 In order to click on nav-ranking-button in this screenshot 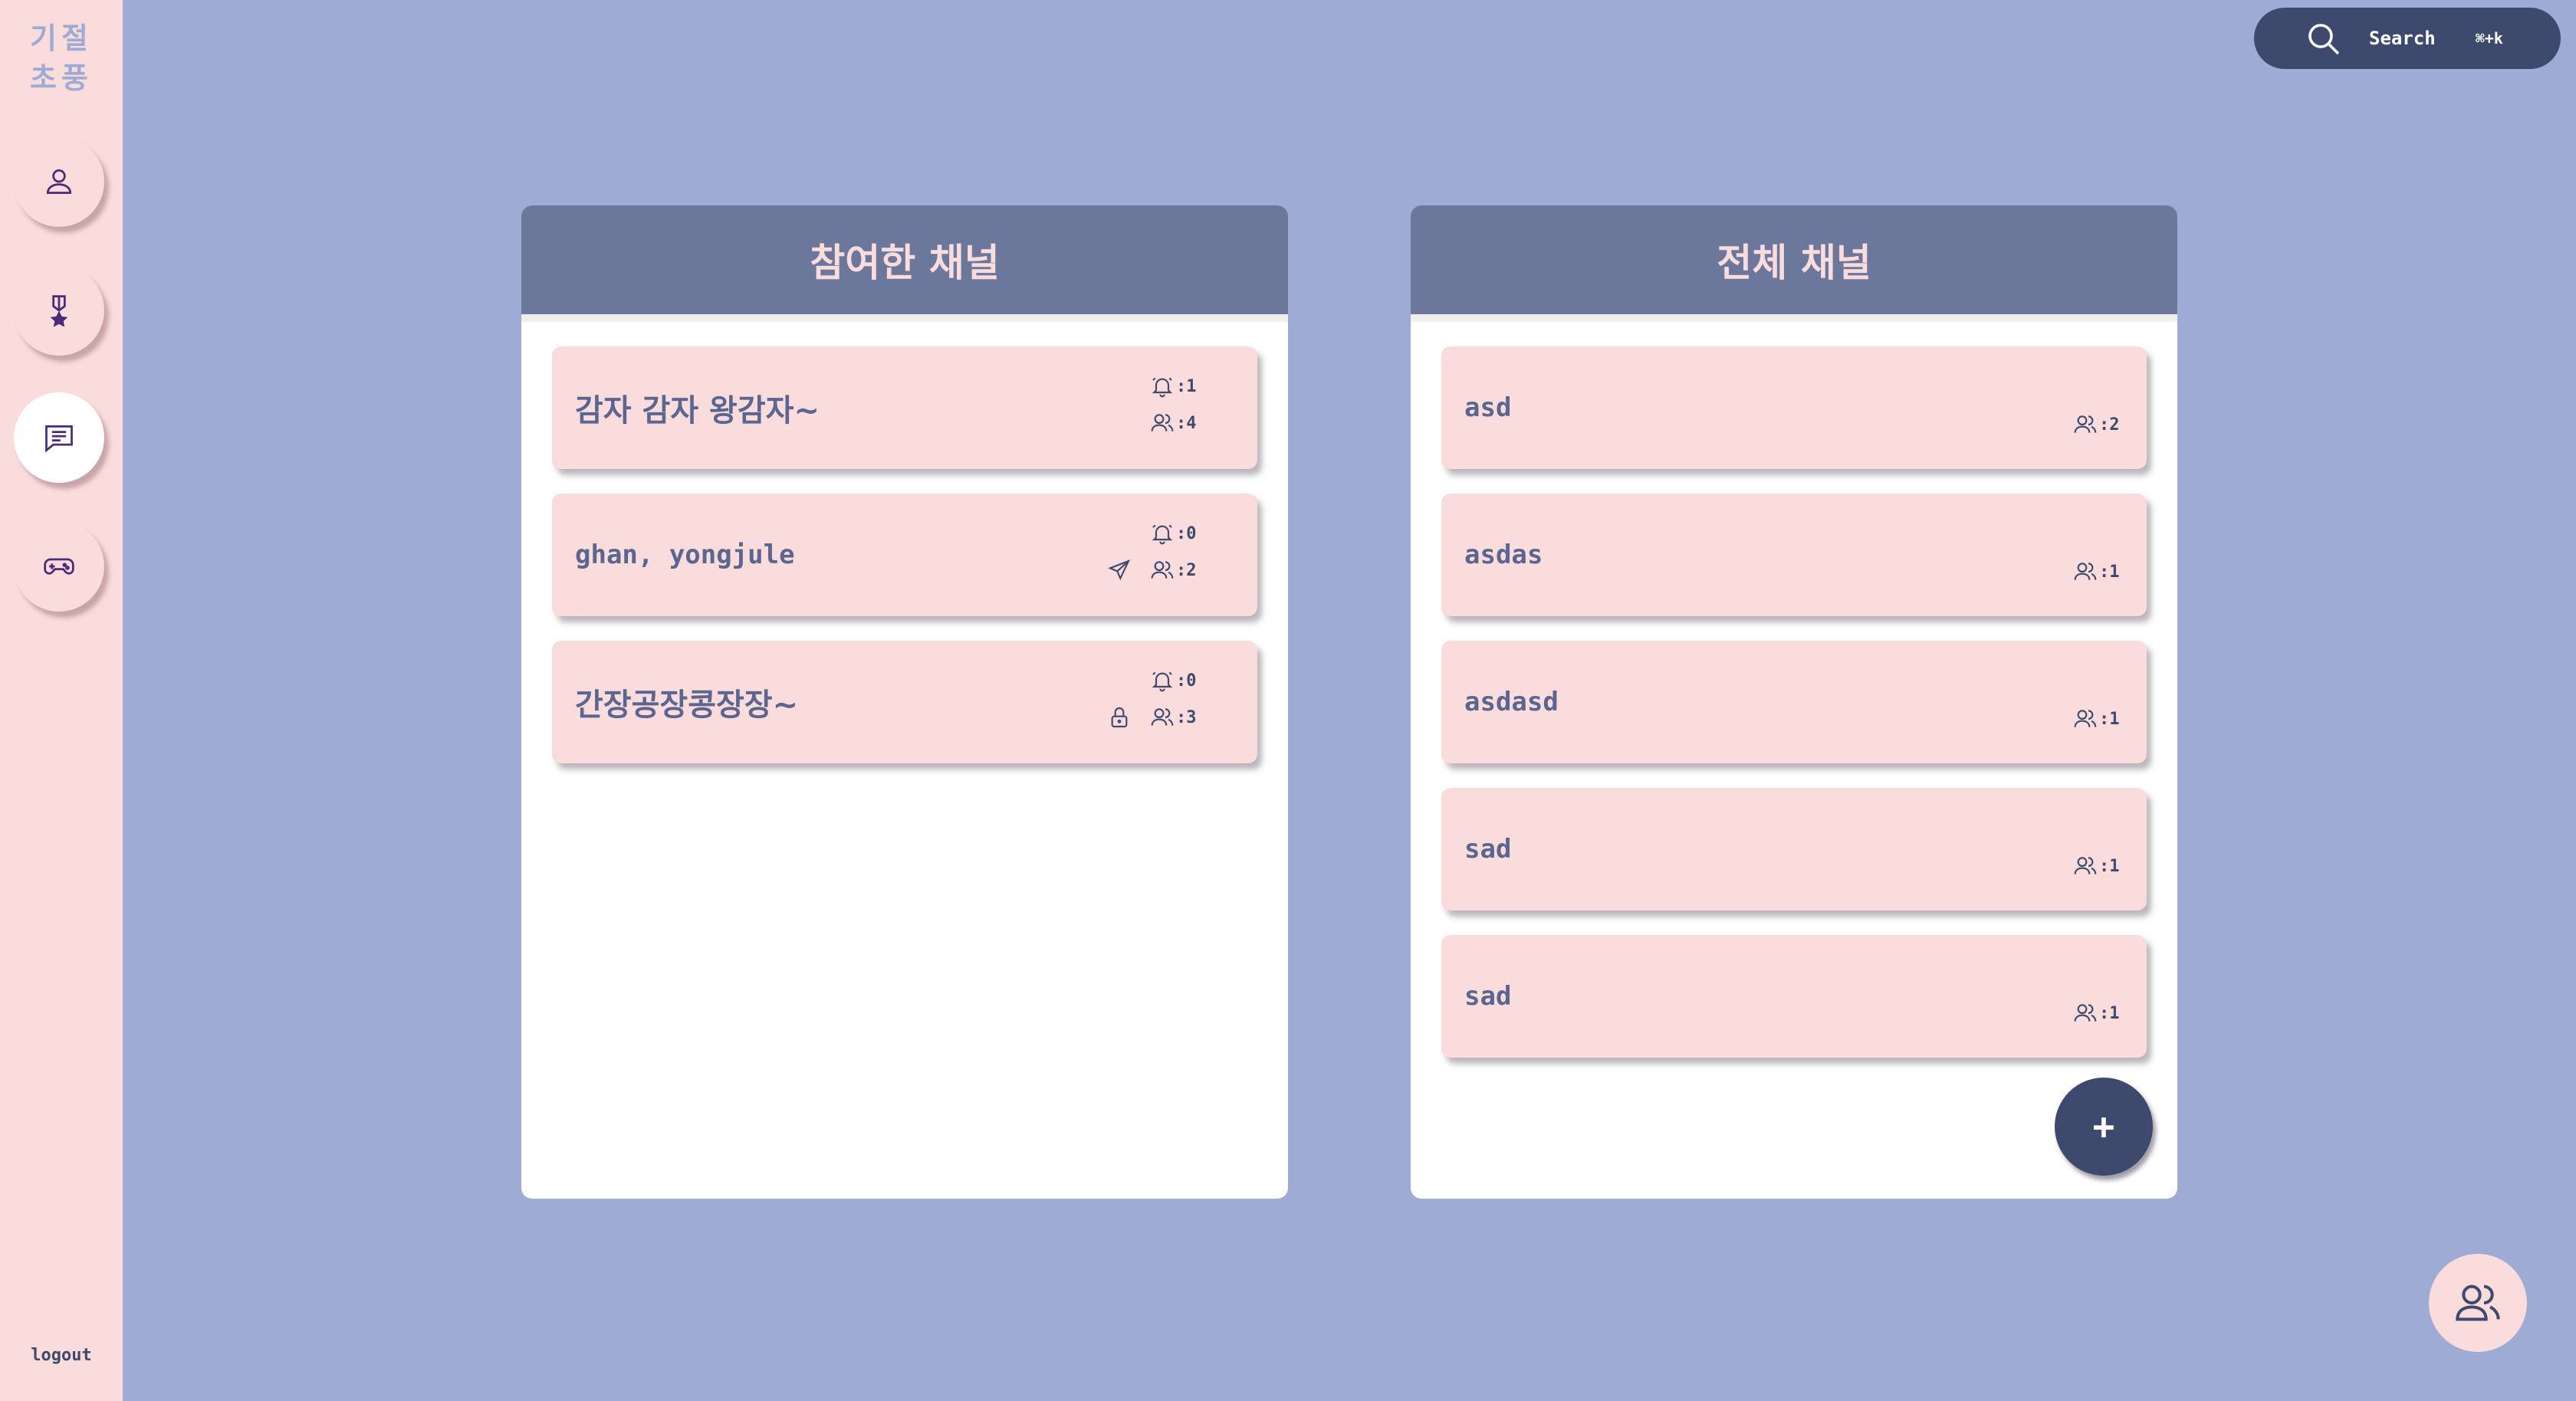, I will do `click(59, 310)`.